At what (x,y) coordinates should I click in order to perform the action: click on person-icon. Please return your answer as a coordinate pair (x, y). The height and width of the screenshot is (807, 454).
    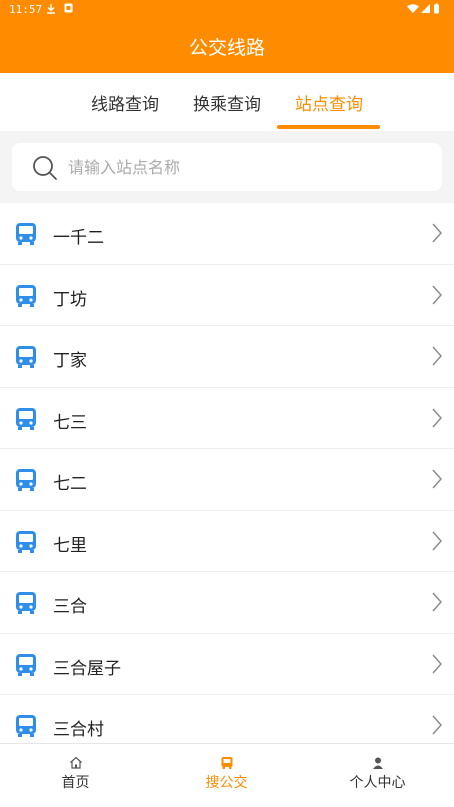
    Looking at the image, I should click on (378, 763).